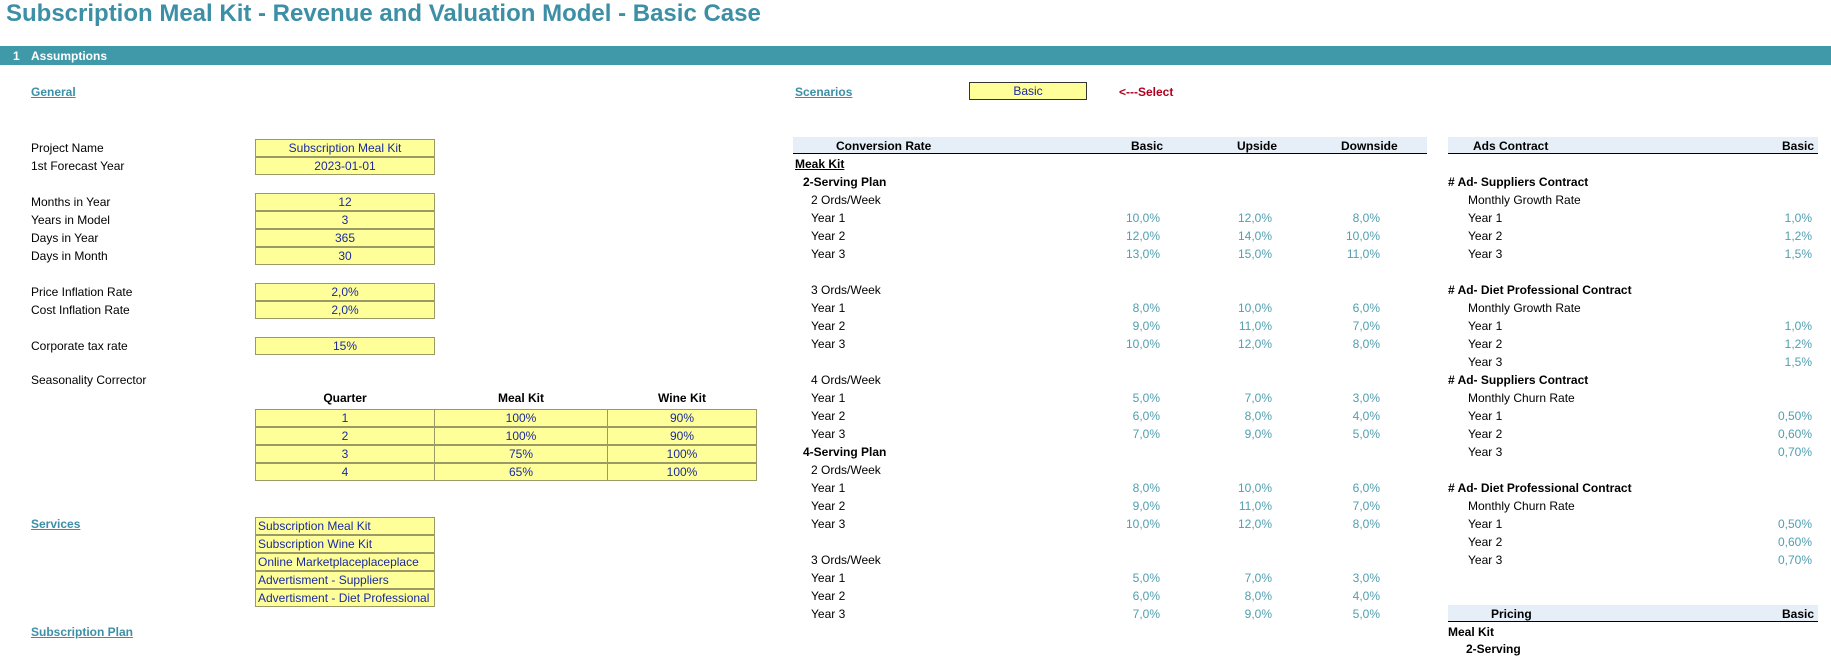 This screenshot has height=656, width=1831. What do you see at coordinates (345, 238) in the screenshot?
I see `general-row-value-input: 365` at bounding box center [345, 238].